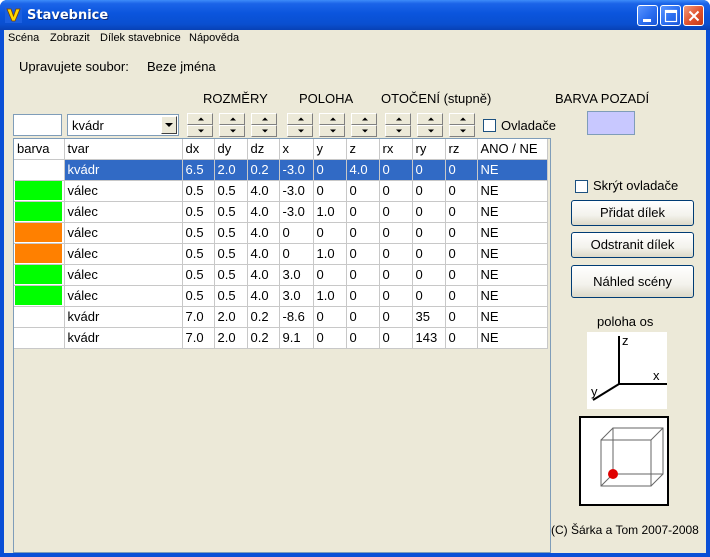 This screenshot has height=557, width=710. I want to click on table-row: válec 0.5 0.5 4.0 -3.0 0 0 0 0 0 NE, so click(281, 191).